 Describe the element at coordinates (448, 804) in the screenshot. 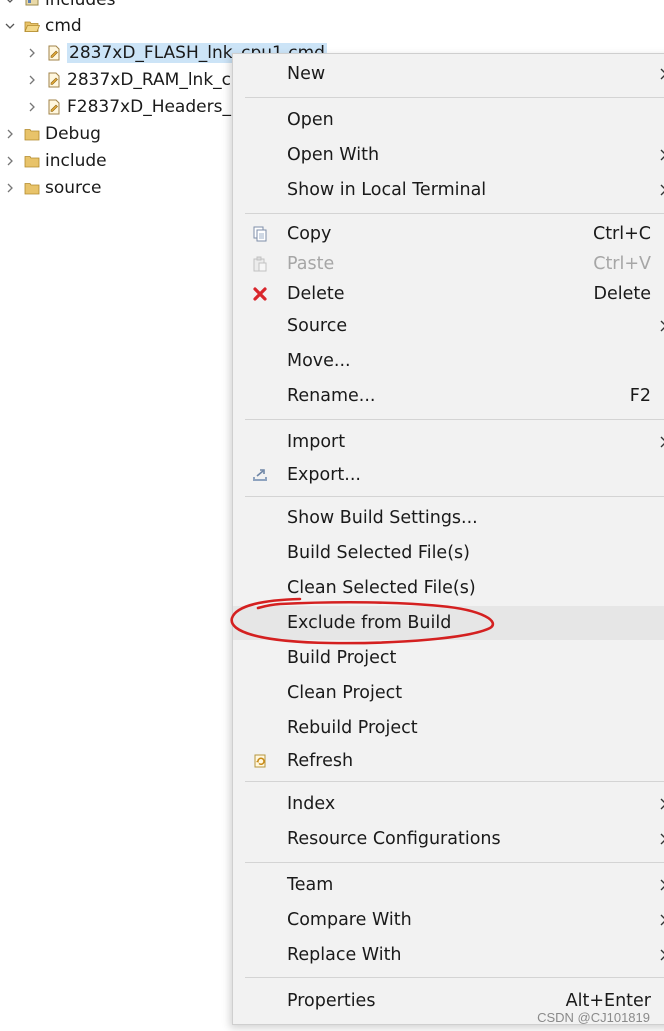

I see `menu-item-index: Index` at that location.